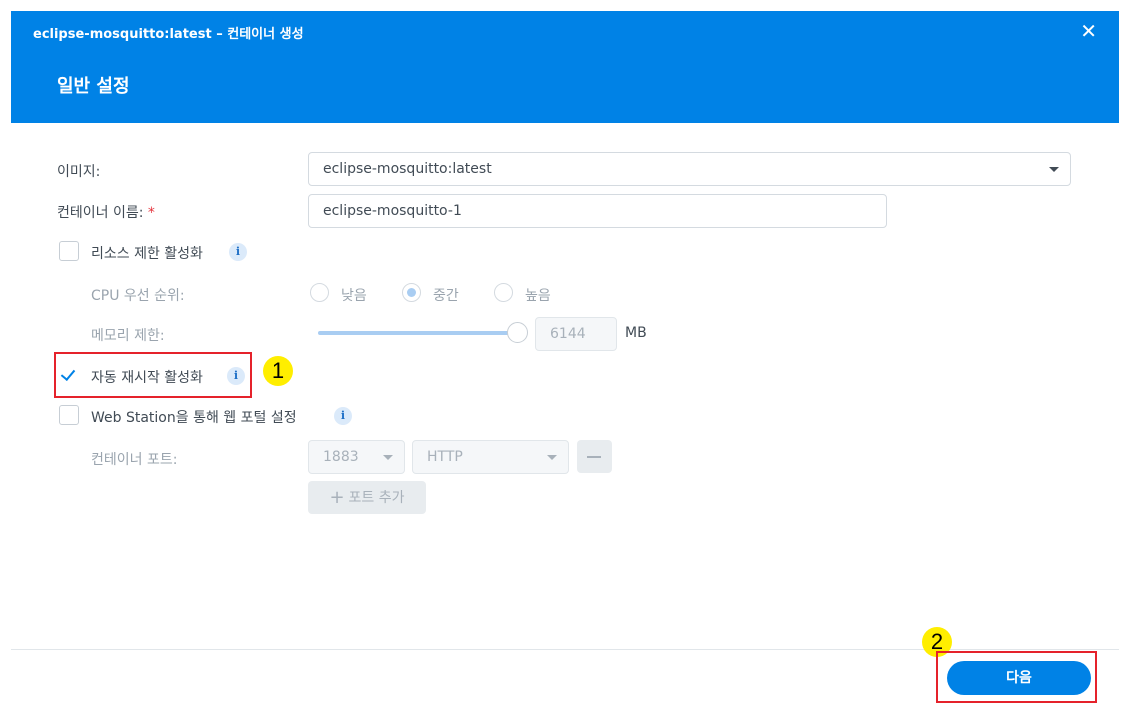  I want to click on remove-port-button, so click(594, 456).